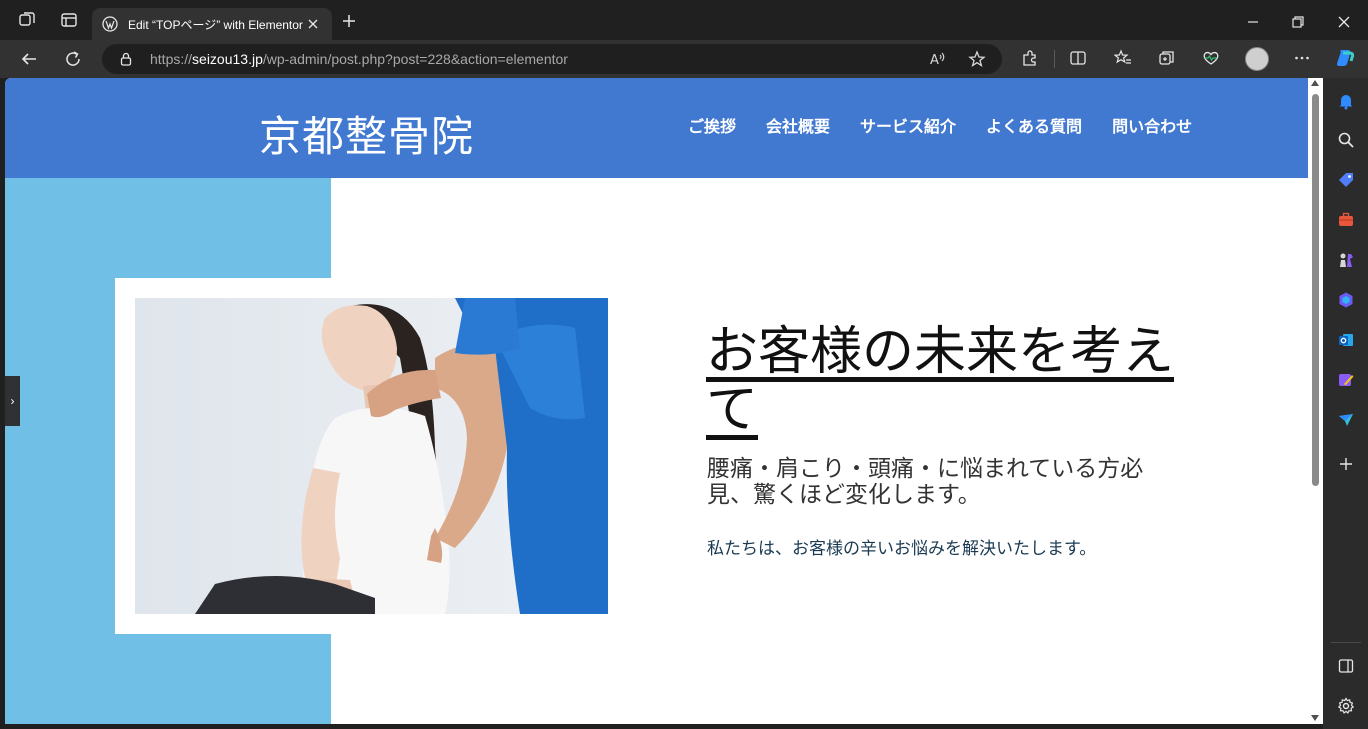  What do you see at coordinates (126, 59) in the screenshot?
I see `lock-icon` at bounding box center [126, 59].